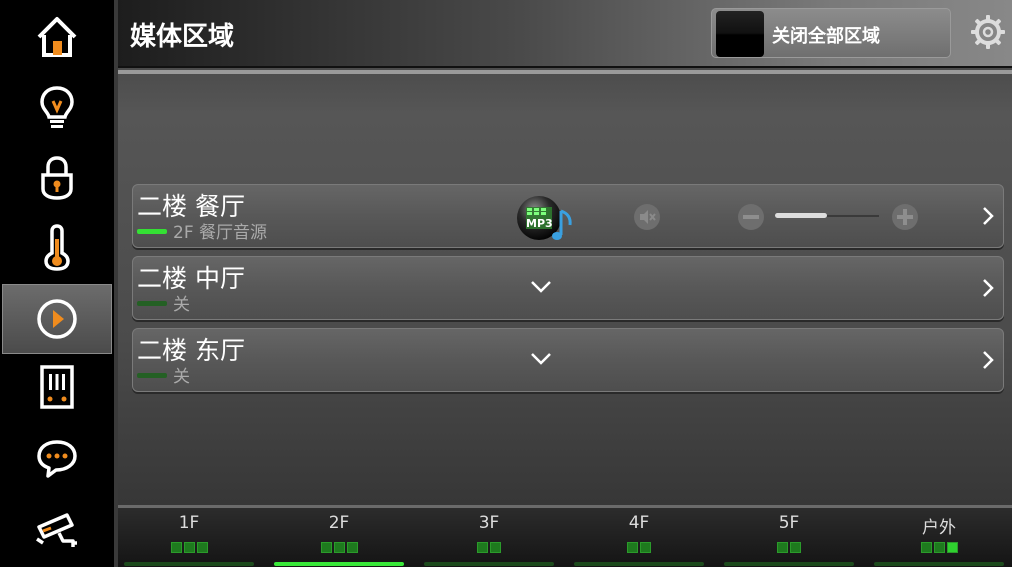 Image resolution: width=1012 pixels, height=567 pixels. What do you see at coordinates (489, 537) in the screenshot?
I see `floor-tab-3f: 3F` at bounding box center [489, 537].